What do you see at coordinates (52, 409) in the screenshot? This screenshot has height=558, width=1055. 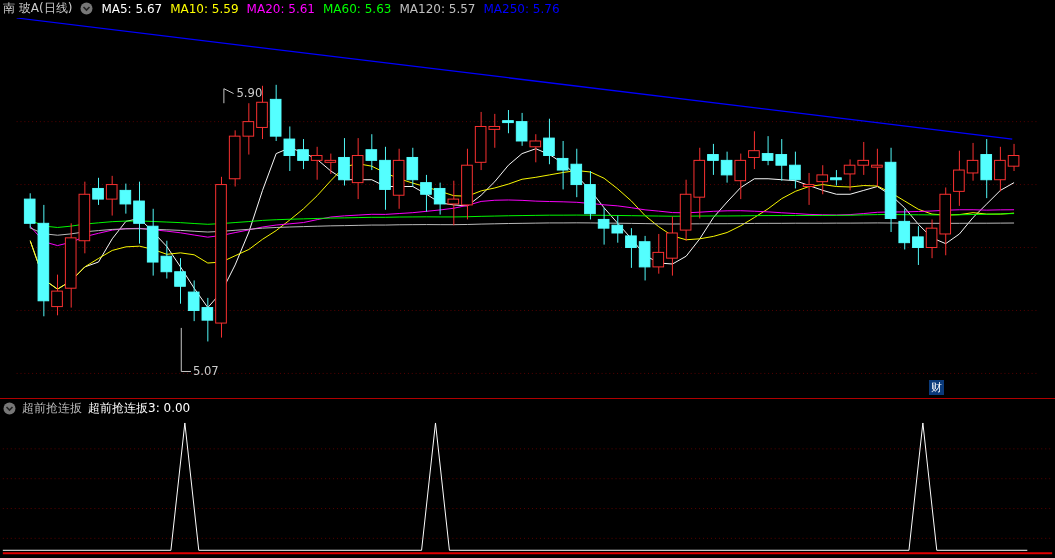 I see `indicator-name: 超前抢连扳` at bounding box center [52, 409].